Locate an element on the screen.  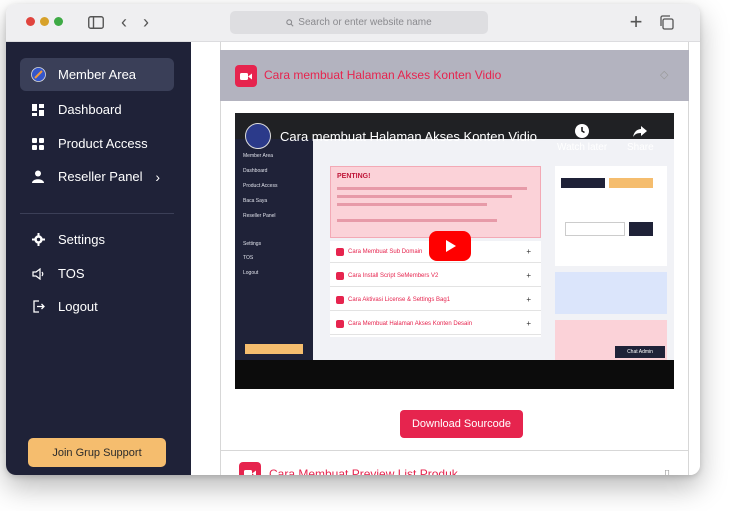
sidebar-item-logout: Logout is located at coordinates (97, 306).